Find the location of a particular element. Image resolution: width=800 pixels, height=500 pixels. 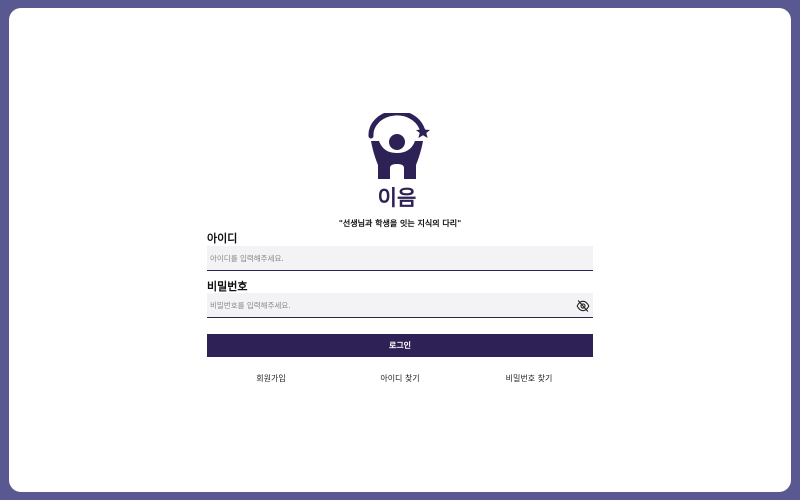

password-input is located at coordinates (400, 305).